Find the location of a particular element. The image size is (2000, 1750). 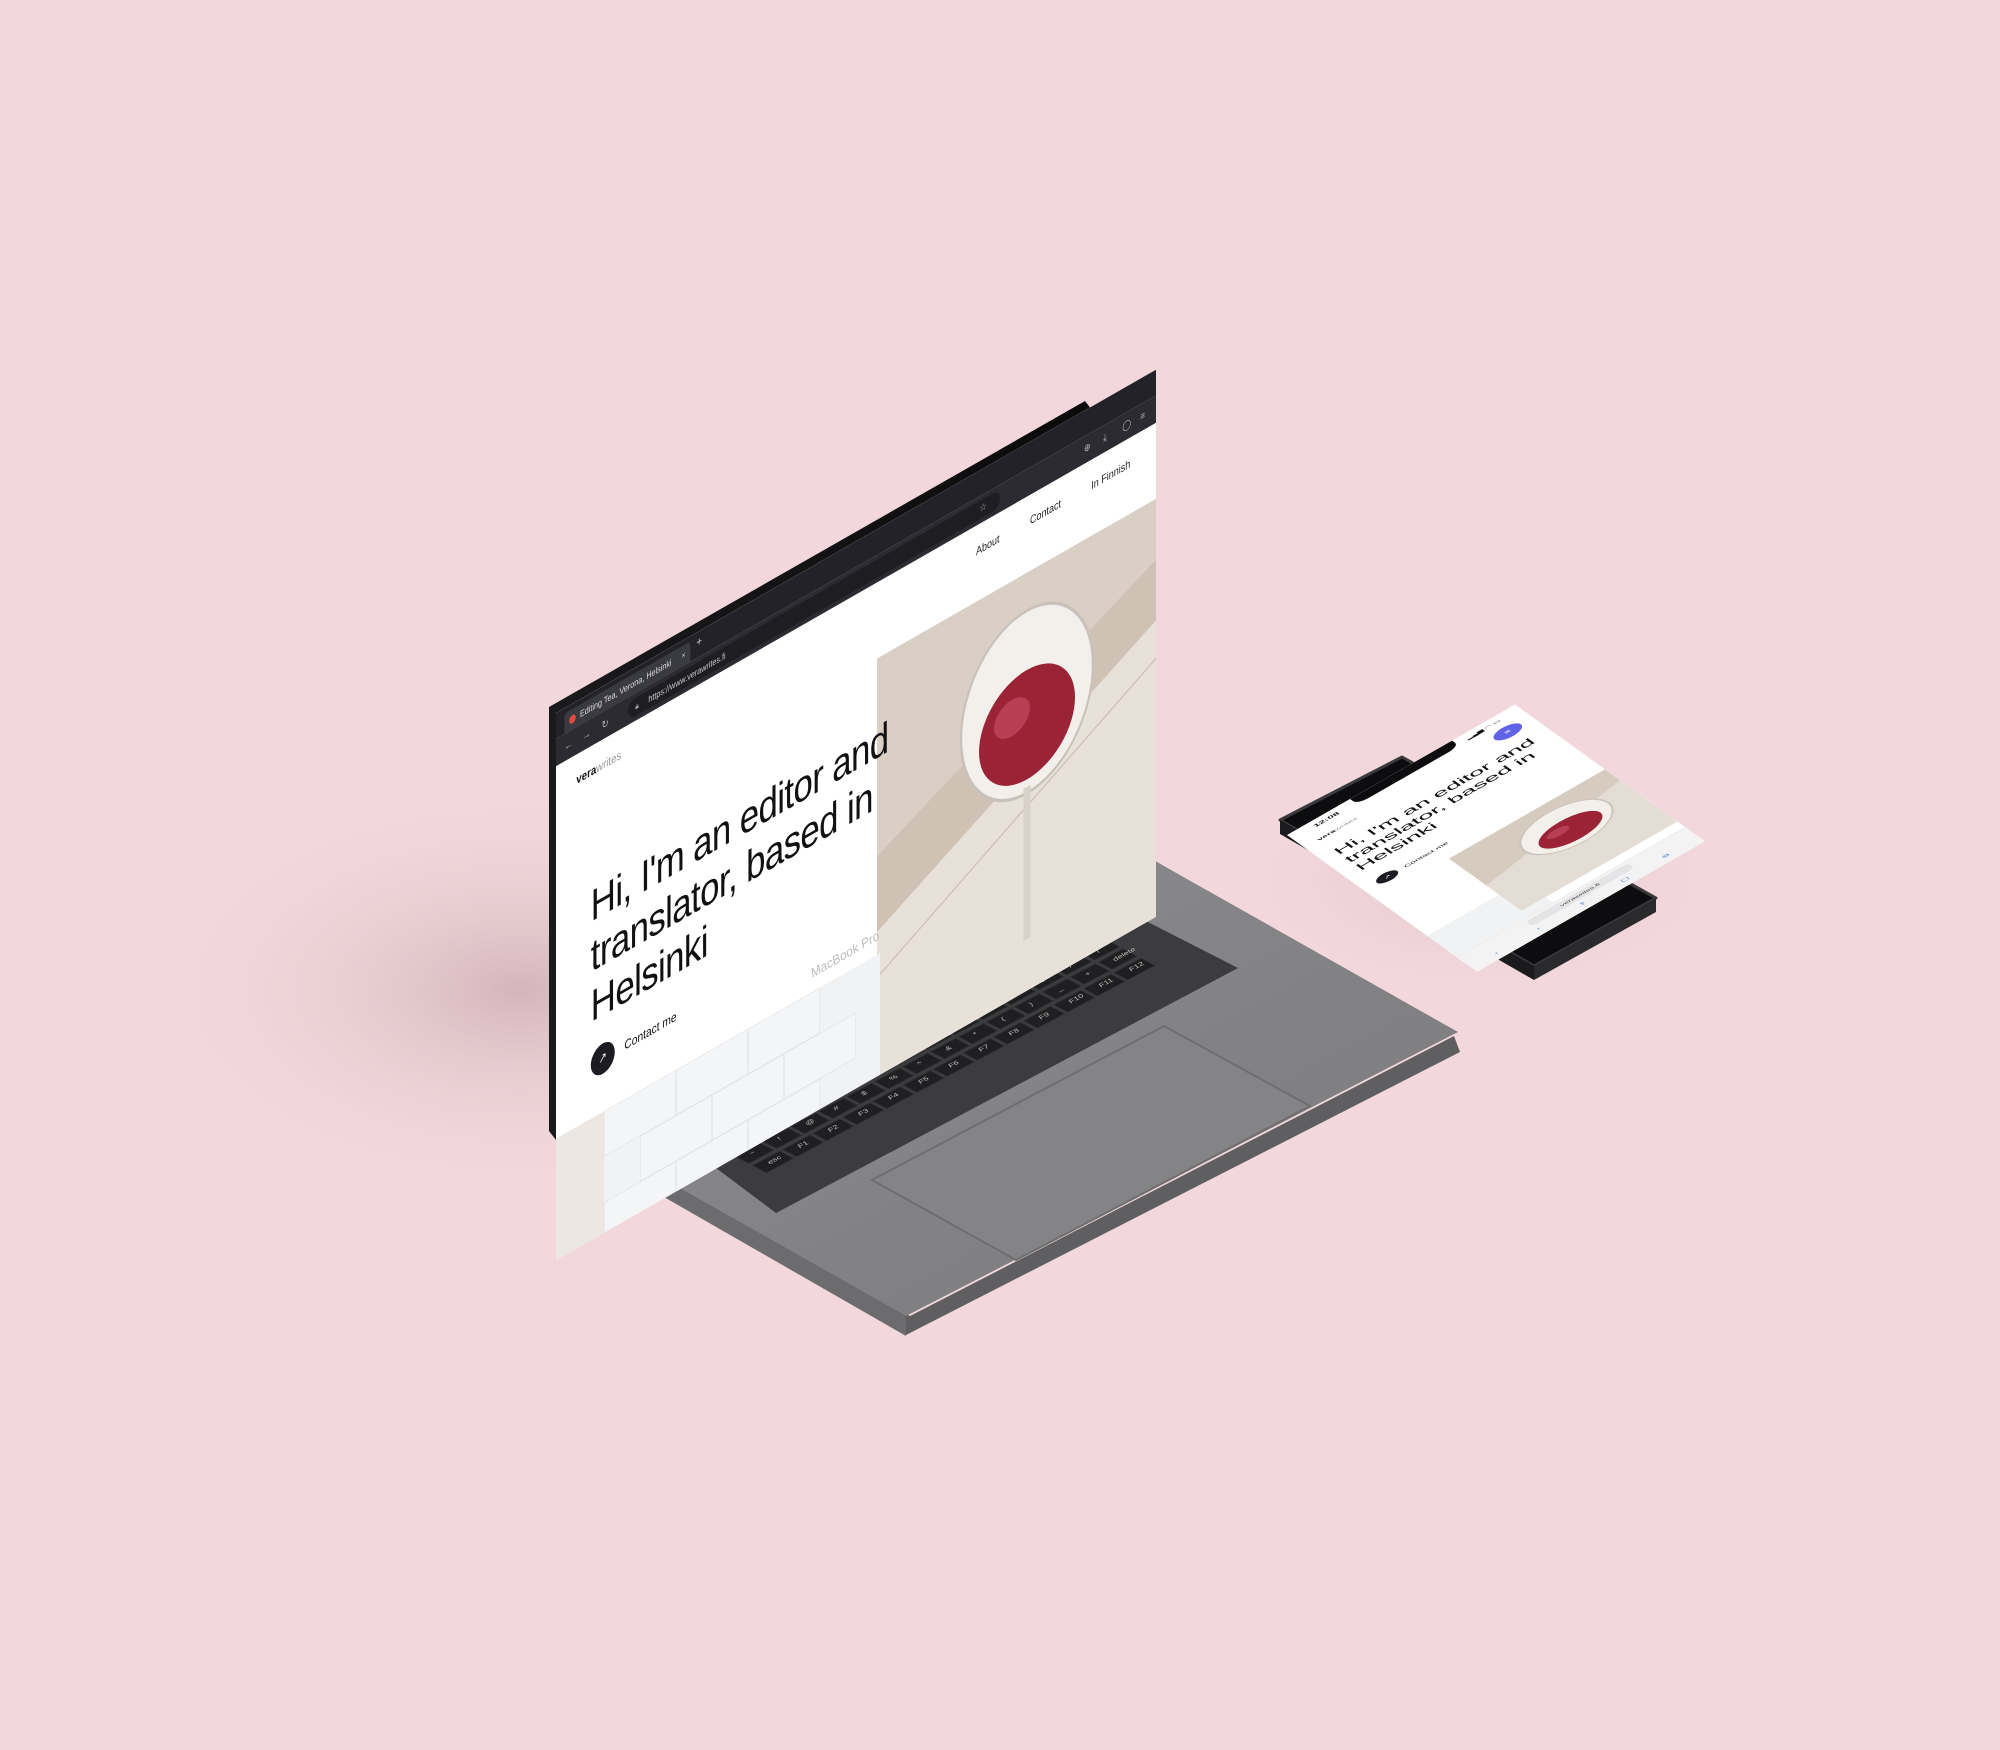

forward-icon: → is located at coordinates (586, 734).